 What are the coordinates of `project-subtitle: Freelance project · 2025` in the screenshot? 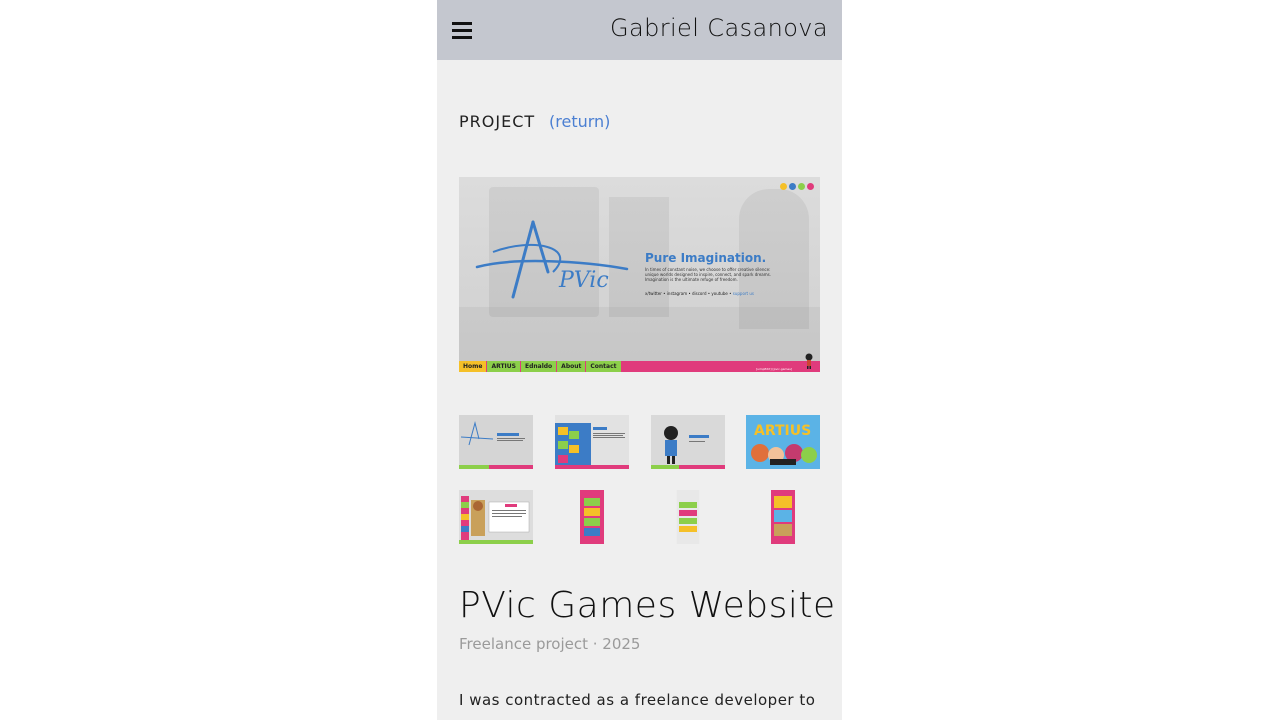 It's located at (550, 644).